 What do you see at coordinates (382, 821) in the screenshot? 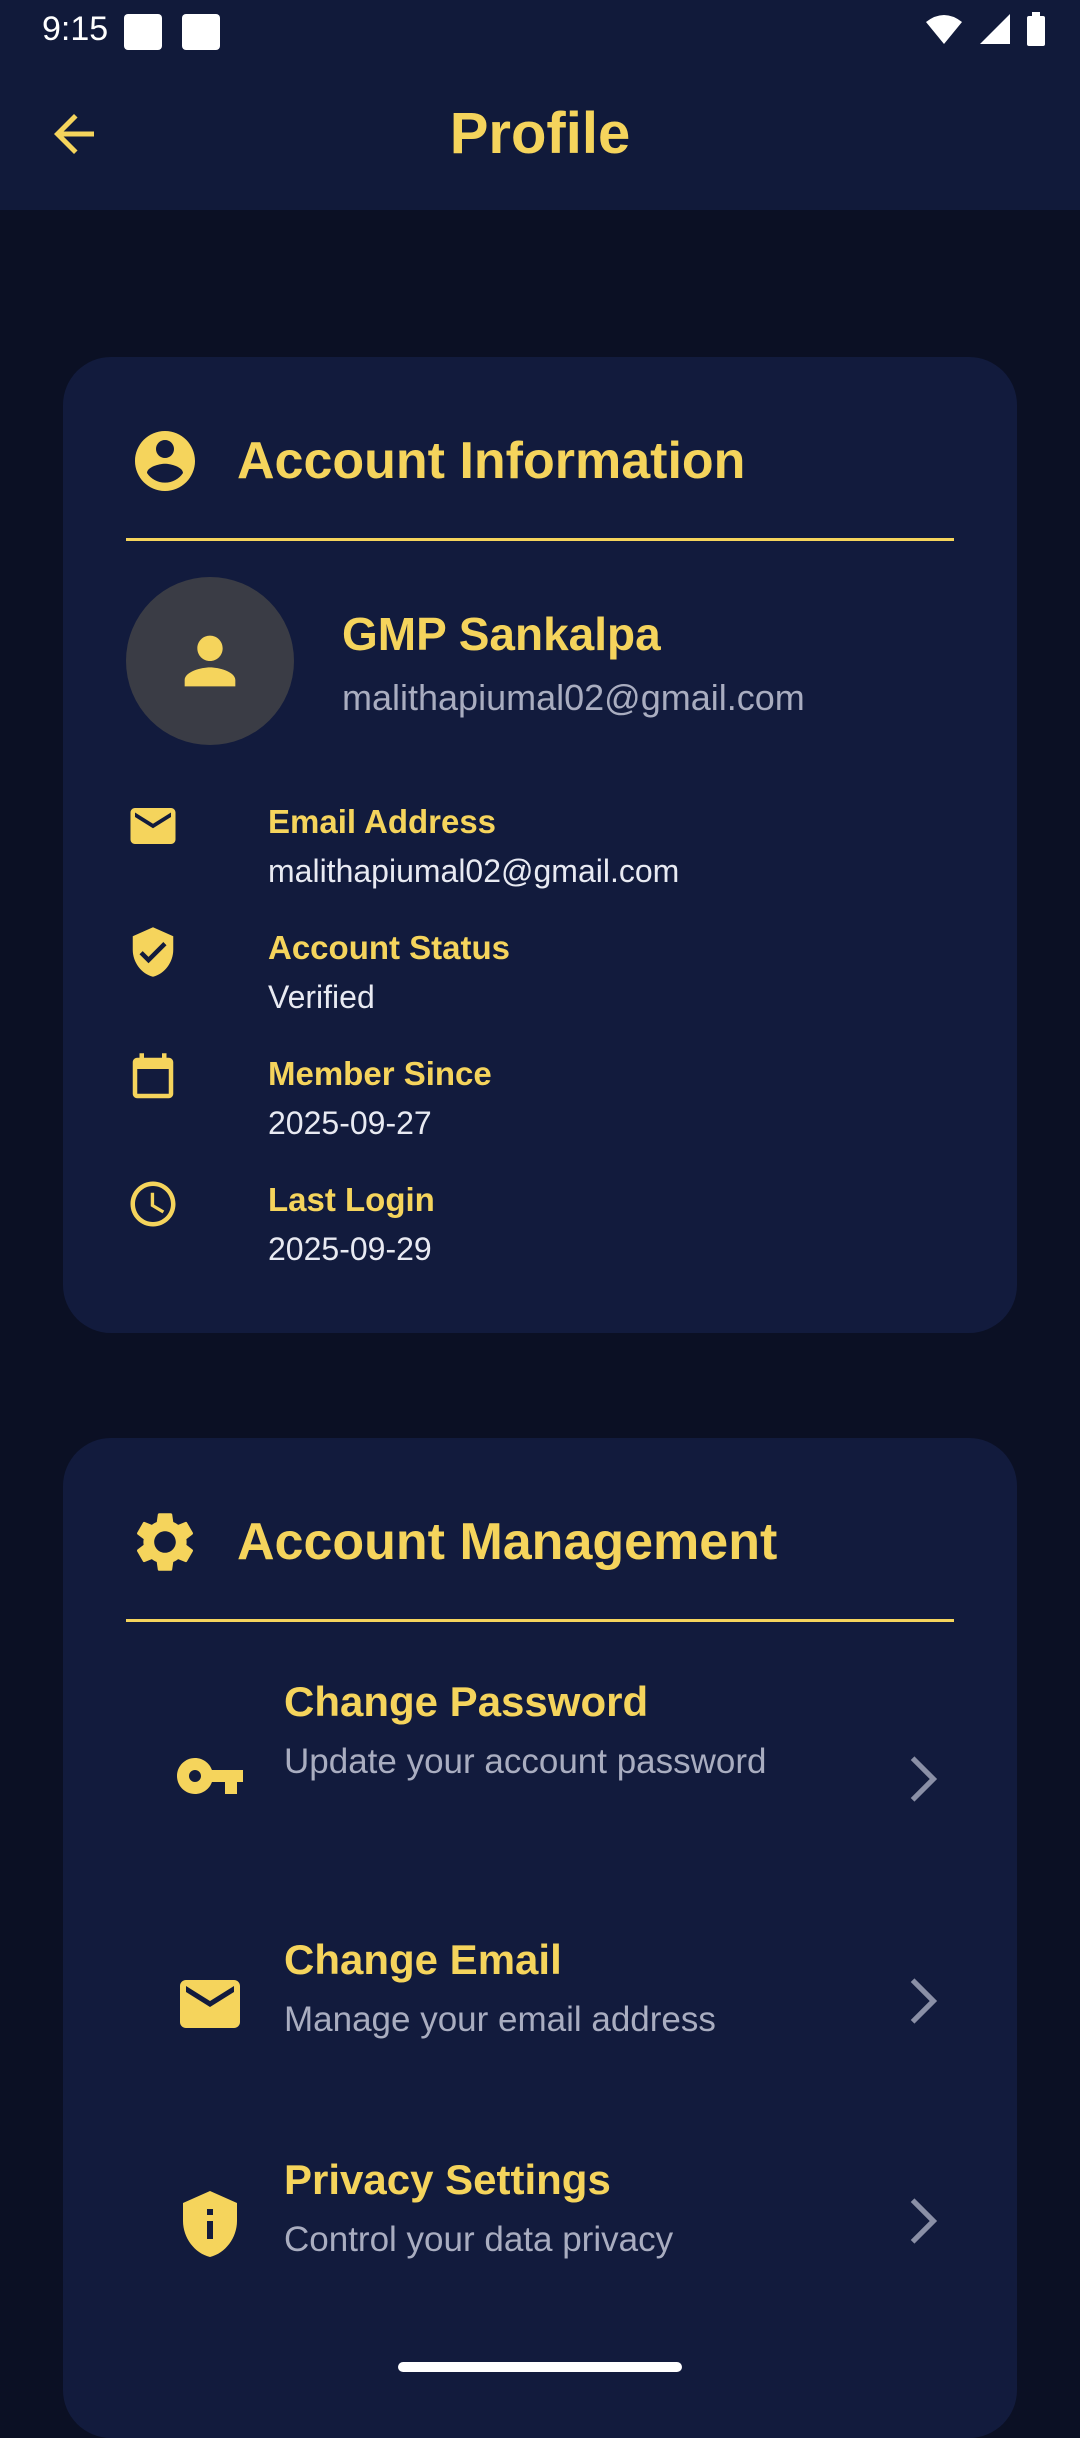
I see `info-label: Email Address` at bounding box center [382, 821].